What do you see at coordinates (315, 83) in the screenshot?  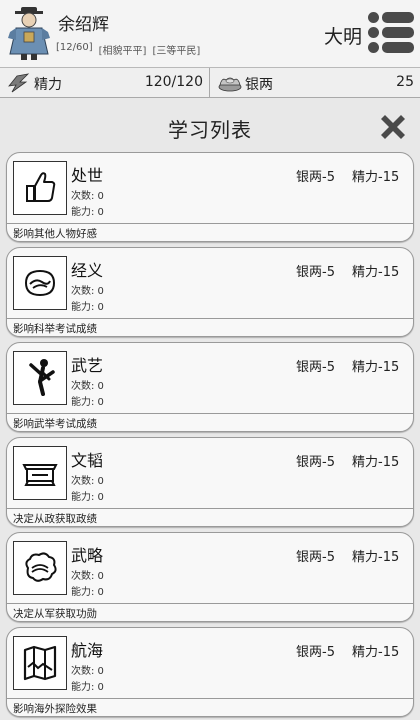 I see `silver-resource: 银两 25` at bounding box center [315, 83].